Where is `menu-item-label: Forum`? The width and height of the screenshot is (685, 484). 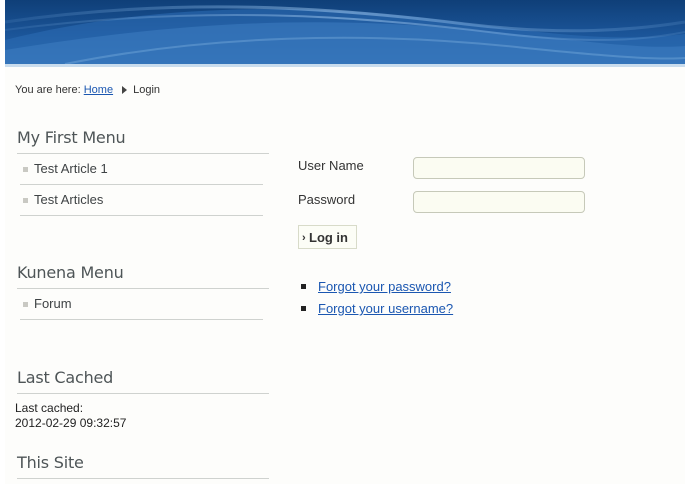 menu-item-label: Forum is located at coordinates (53, 303).